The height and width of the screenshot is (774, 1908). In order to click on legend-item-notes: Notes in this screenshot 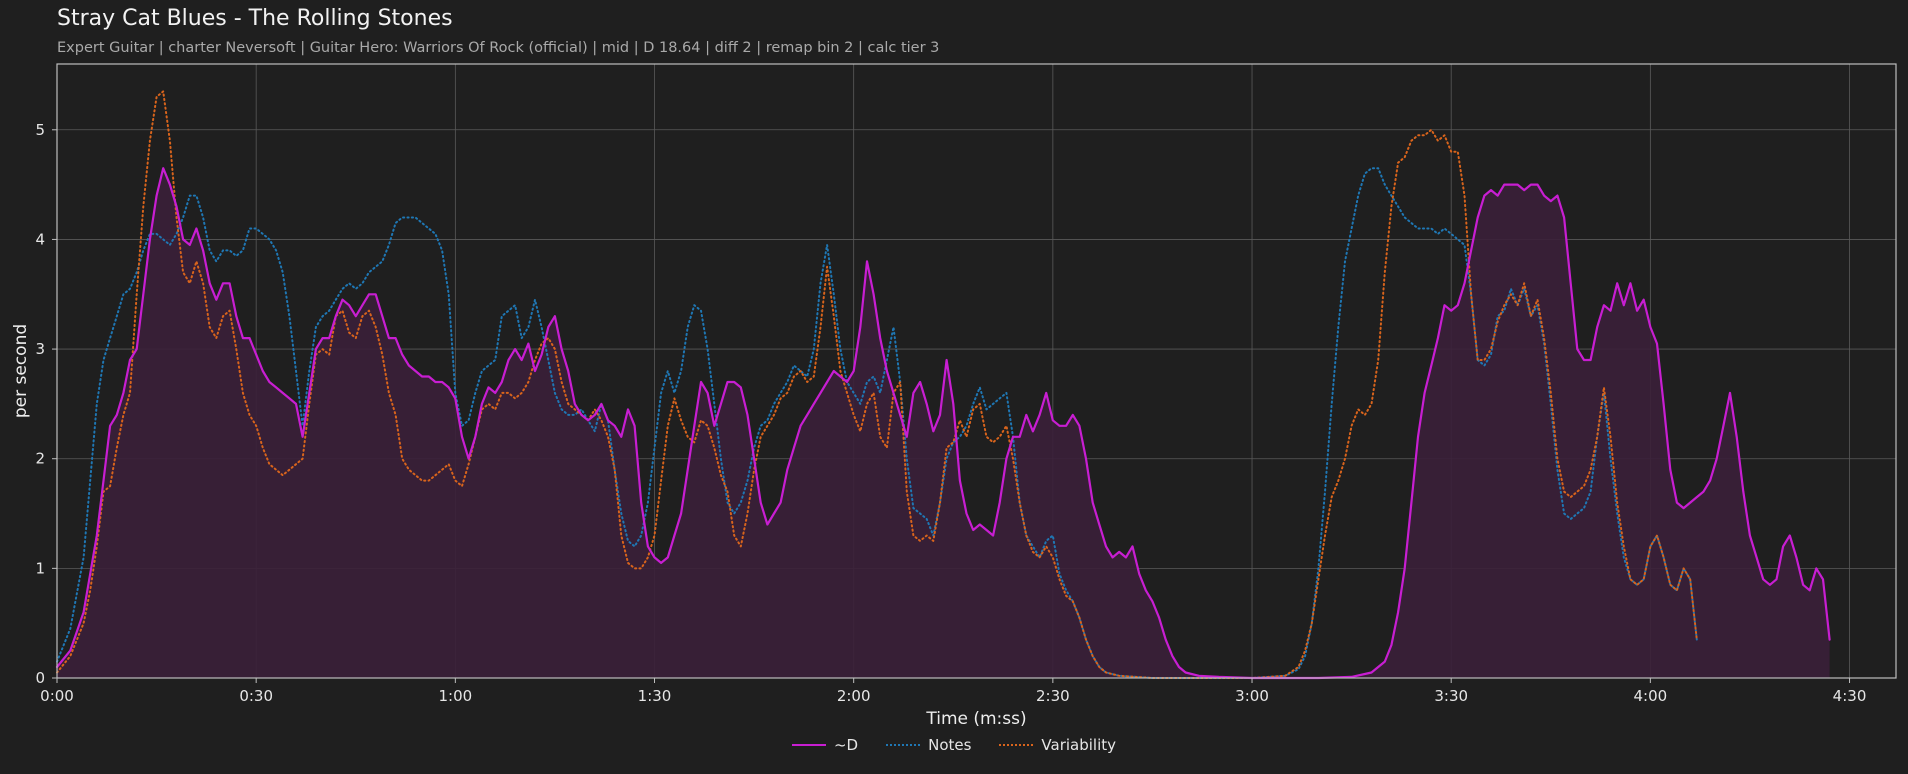, I will do `click(928, 745)`.